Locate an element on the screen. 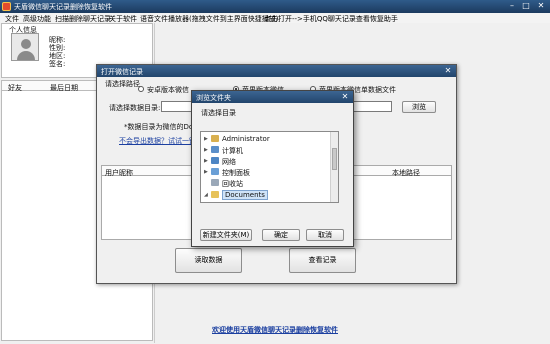 The image size is (550, 344). avatar-body-icon is located at coordinates (26, 55).